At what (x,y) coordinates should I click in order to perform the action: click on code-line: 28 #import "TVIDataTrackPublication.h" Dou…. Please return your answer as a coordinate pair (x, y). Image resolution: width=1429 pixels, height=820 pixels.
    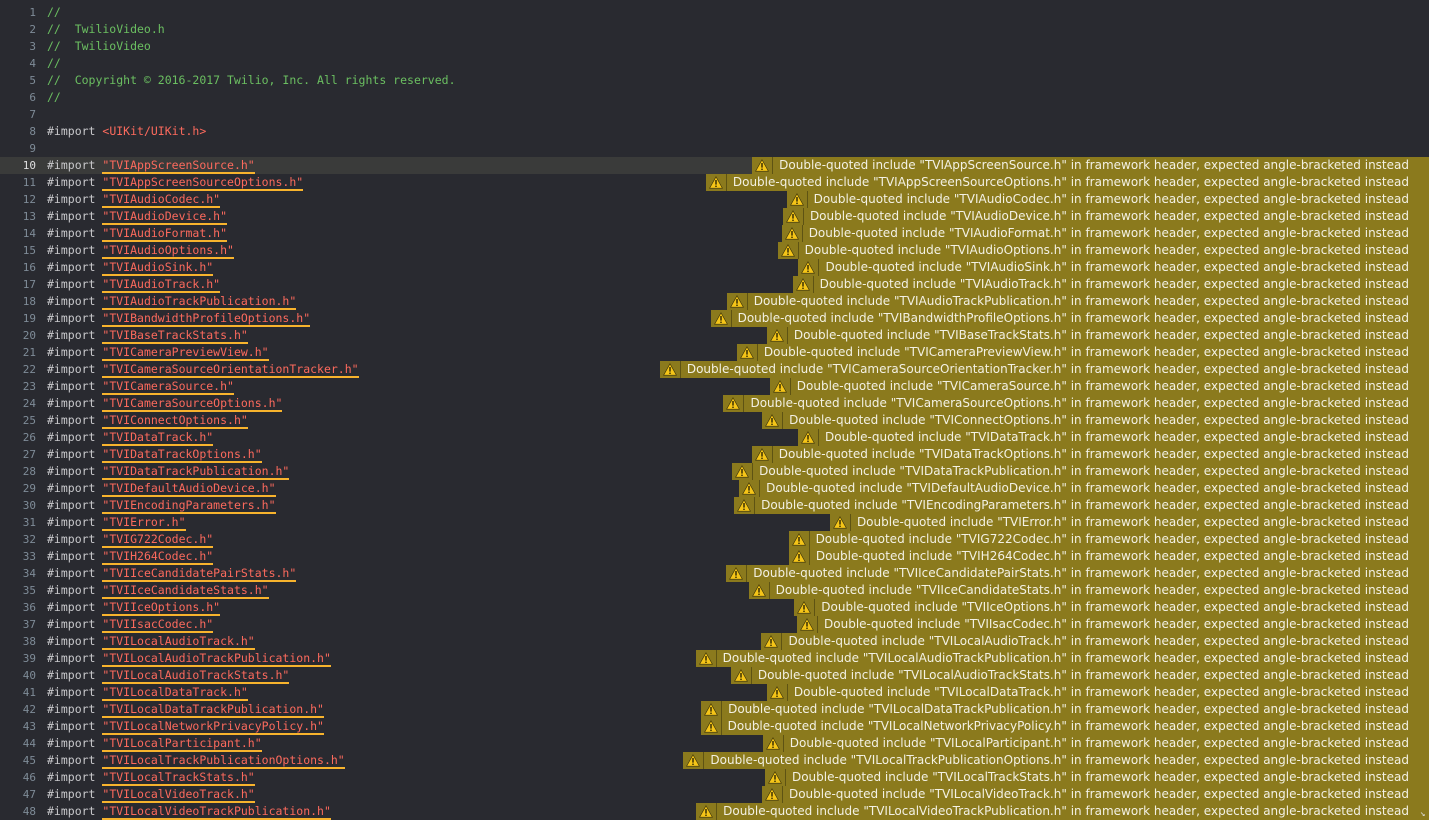
    Looking at the image, I should click on (714, 471).